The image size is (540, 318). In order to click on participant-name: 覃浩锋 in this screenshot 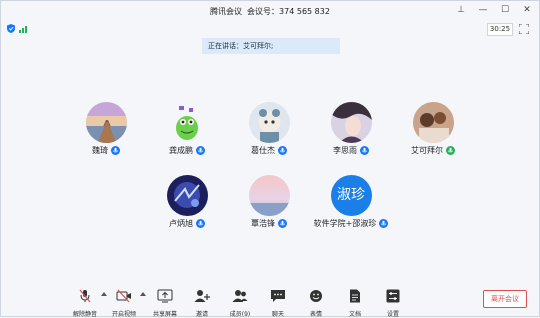, I will do `click(263, 223)`.